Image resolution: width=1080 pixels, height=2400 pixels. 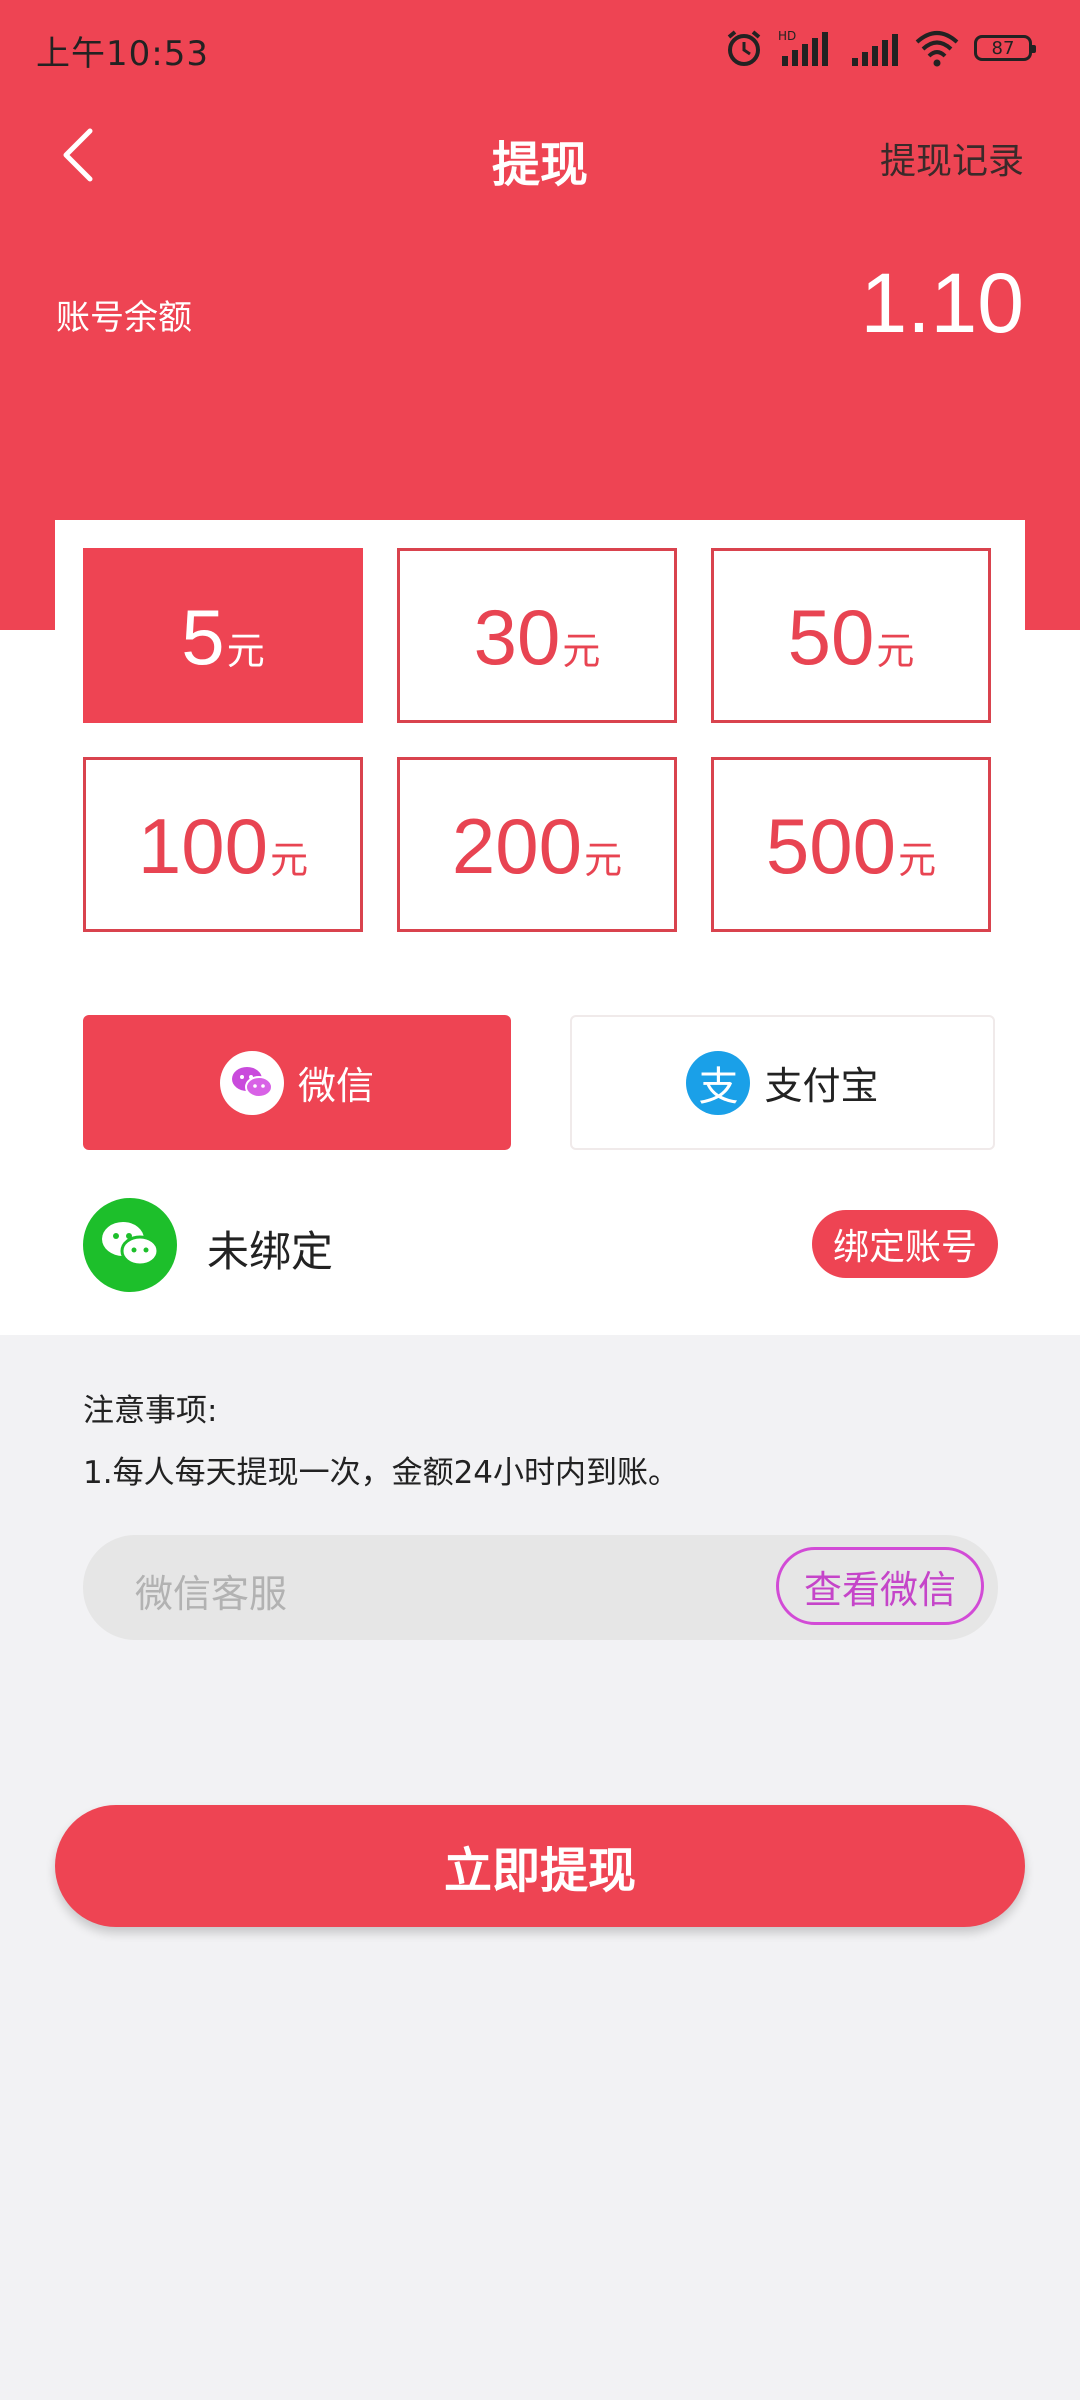 What do you see at coordinates (821, 1086) in the screenshot?
I see `pay-method-label: 支付宝` at bounding box center [821, 1086].